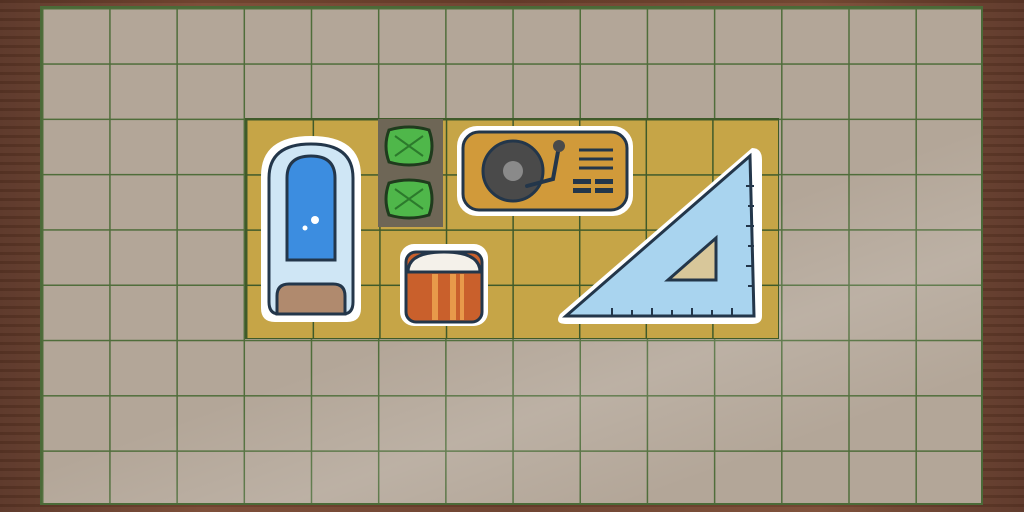 This screenshot has height=512, width=1024. I want to click on striped-ottoman-icon, so click(444, 285).